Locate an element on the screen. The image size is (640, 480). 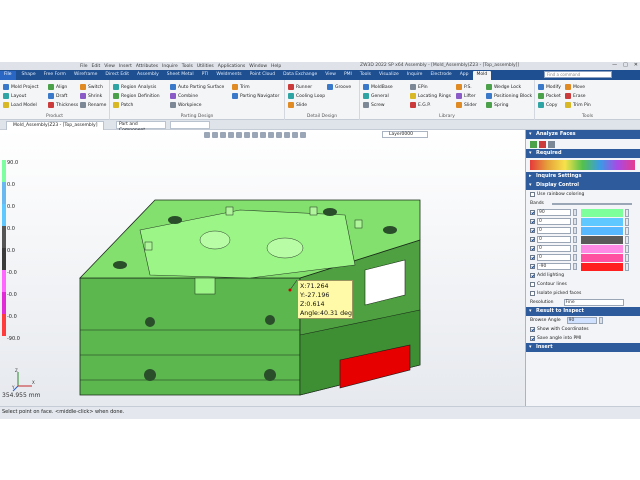
egp-button: E.G.P. is located at coordinates (420, 105).